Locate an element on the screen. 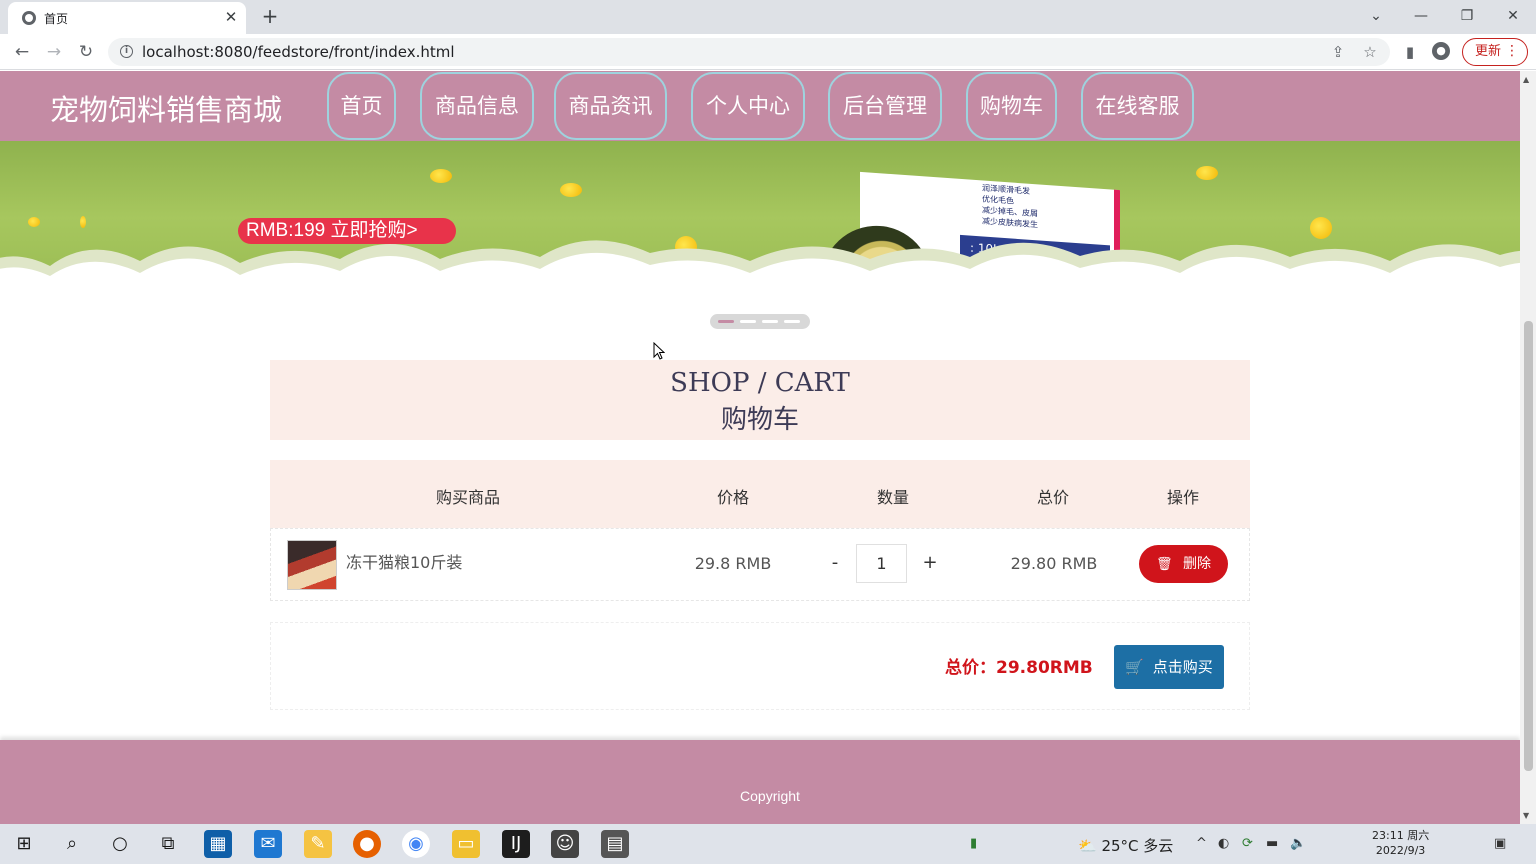 The height and width of the screenshot is (864, 1536). system-clock: 23:11 周六 2022/9/3 is located at coordinates (1400, 843).